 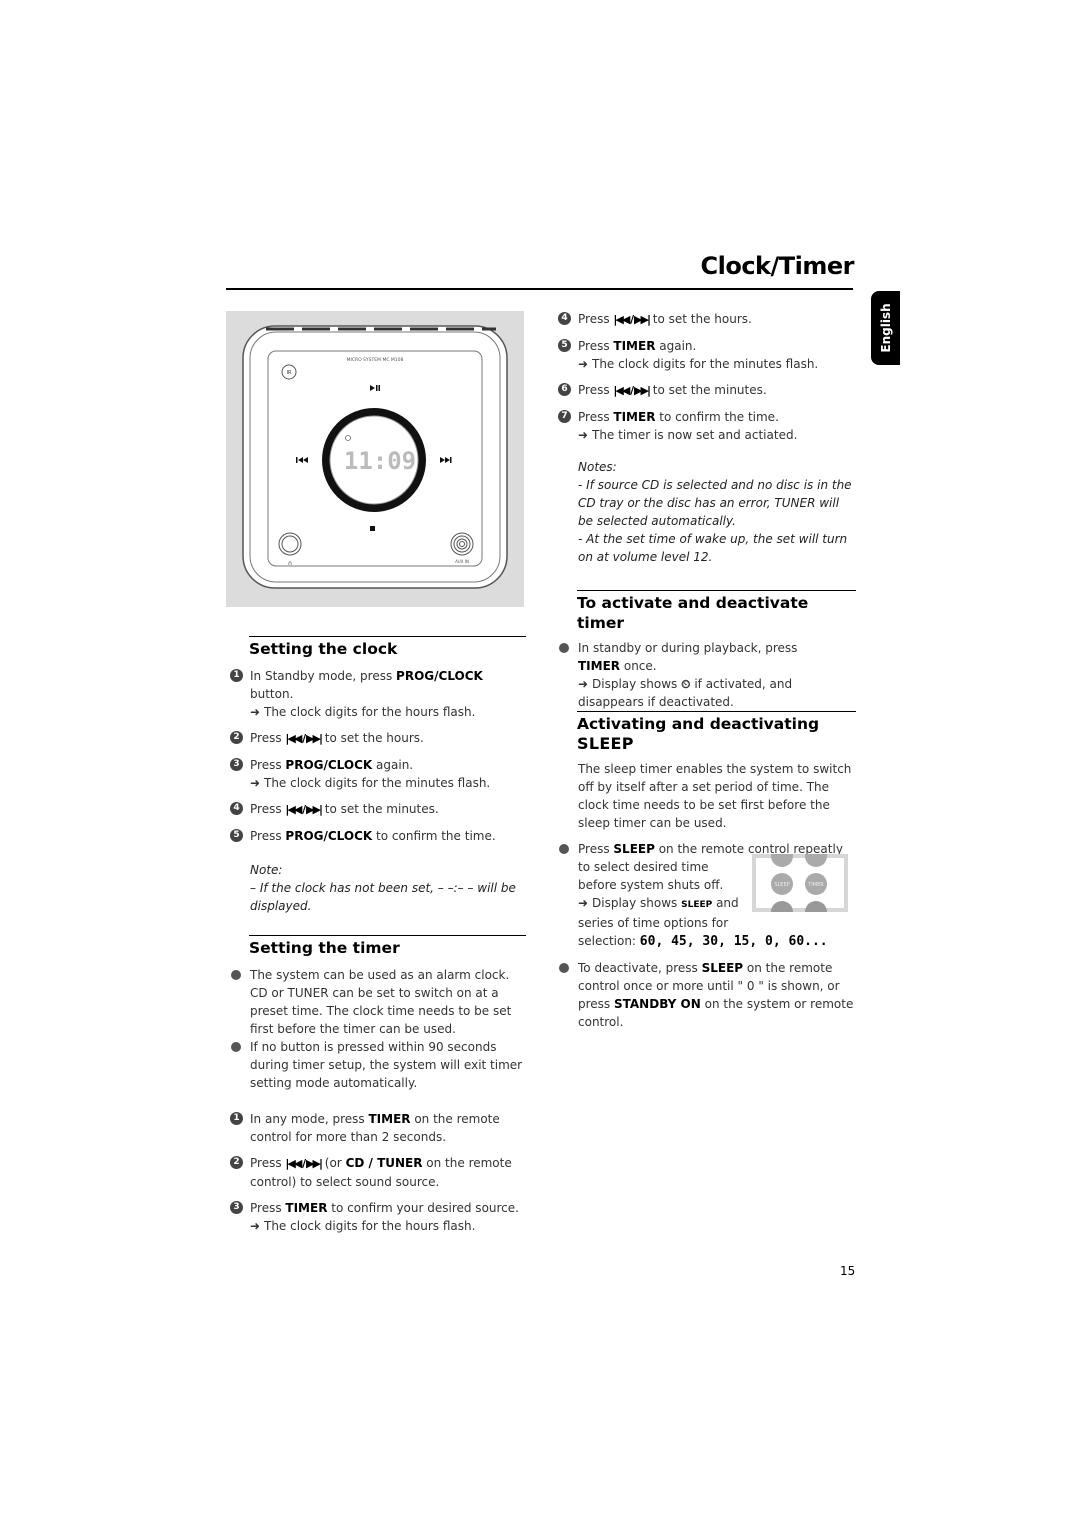 What do you see at coordinates (462, 544) in the screenshot?
I see `aux-in-jack-icon` at bounding box center [462, 544].